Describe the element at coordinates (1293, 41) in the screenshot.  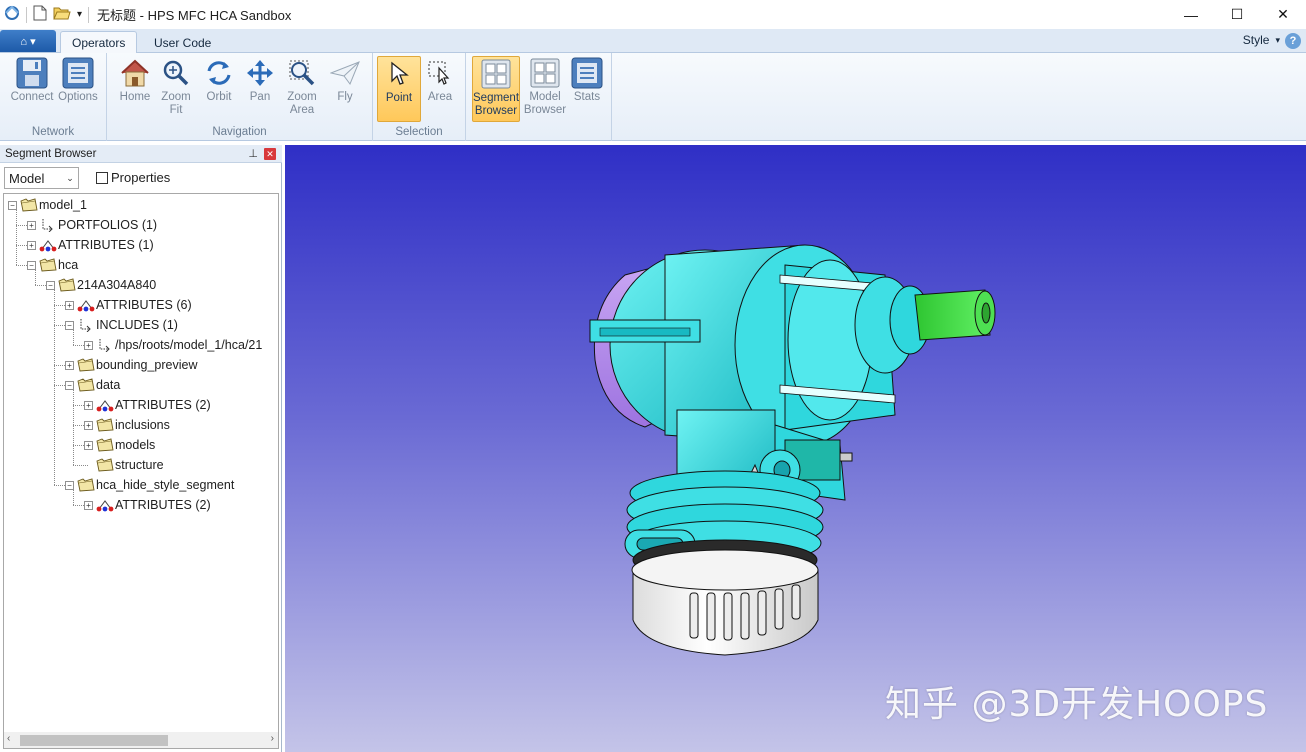
I see `help-icon: ?` at that location.